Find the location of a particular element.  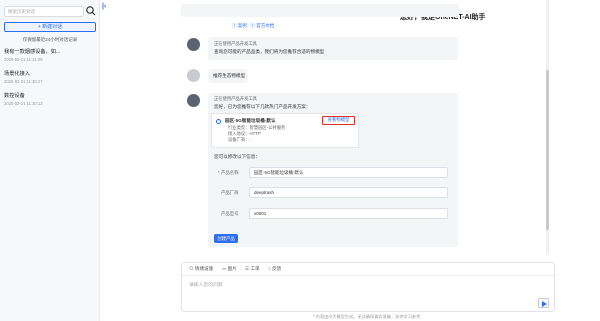

scrollbar-thumb is located at coordinates (547, 150).